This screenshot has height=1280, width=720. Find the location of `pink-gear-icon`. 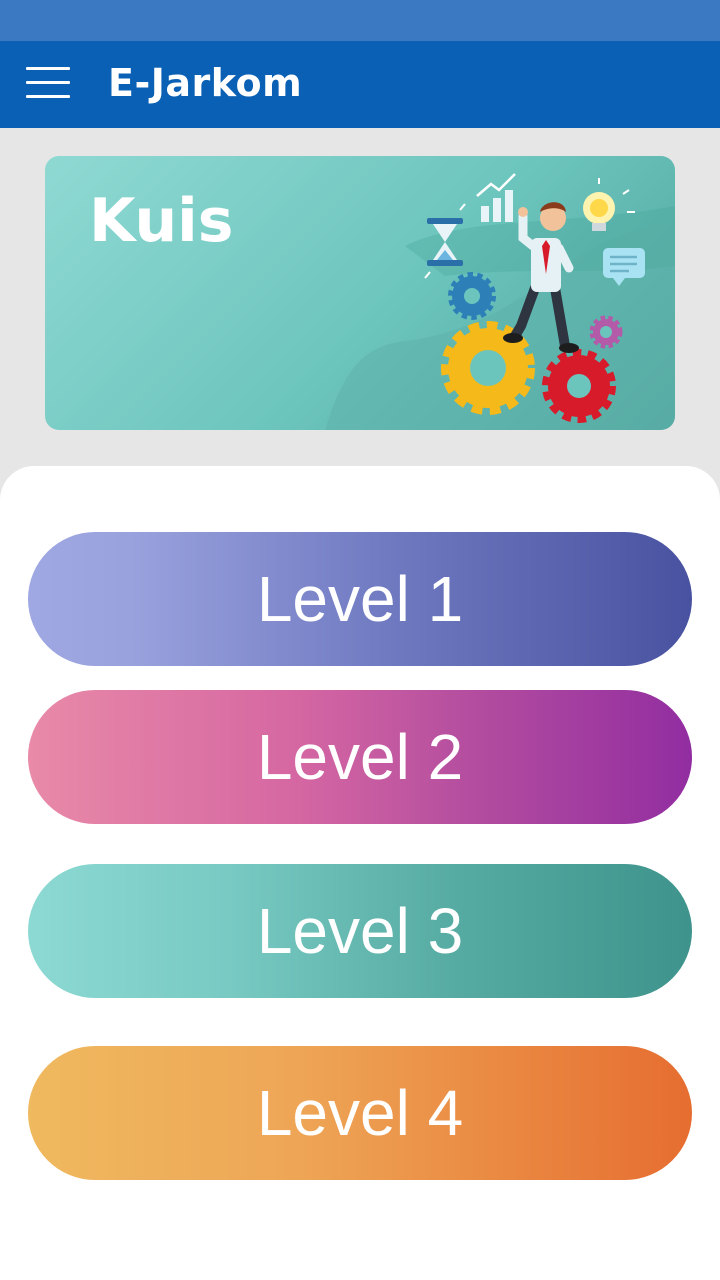

pink-gear-icon is located at coordinates (606, 332).